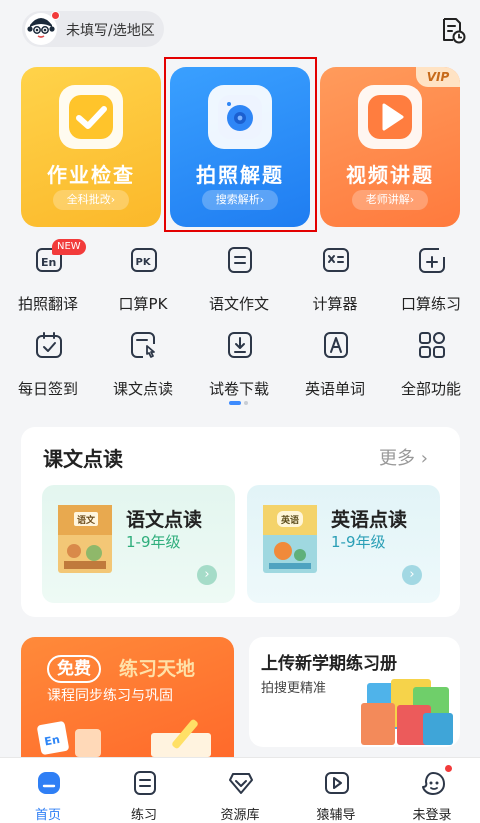 The image size is (480, 823). What do you see at coordinates (235, 403) in the screenshot?
I see `page-dot-active` at bounding box center [235, 403].